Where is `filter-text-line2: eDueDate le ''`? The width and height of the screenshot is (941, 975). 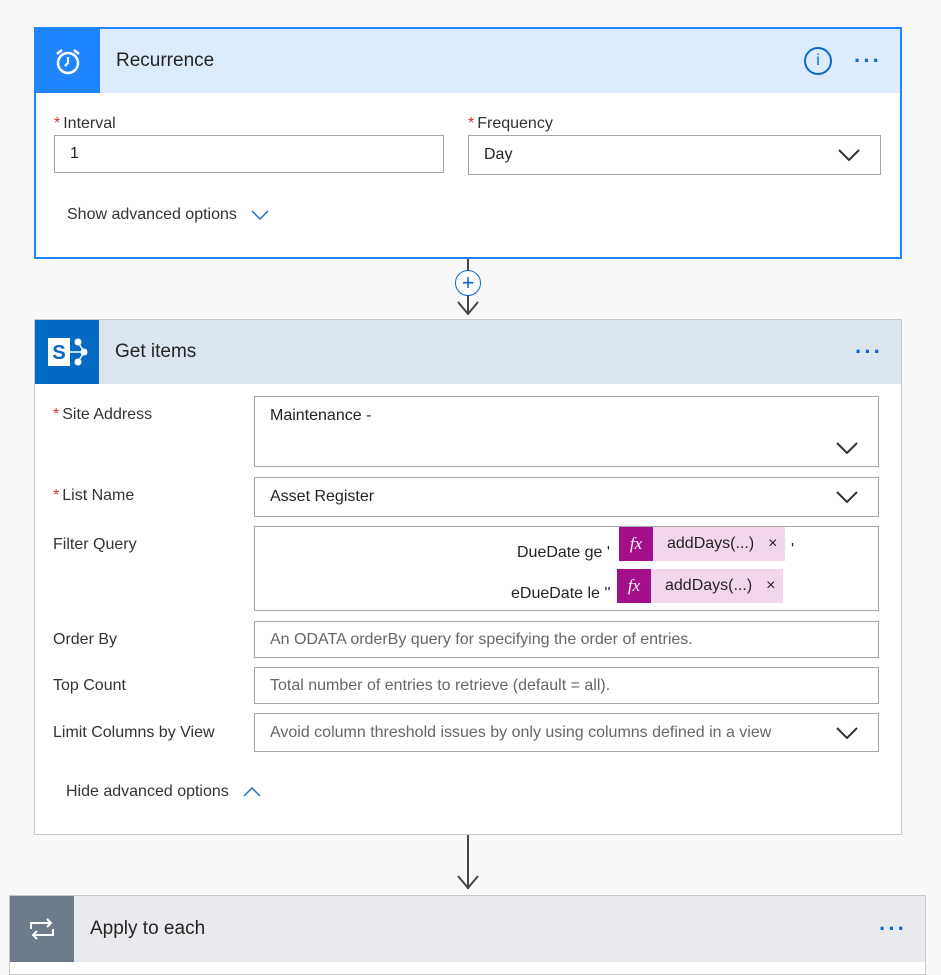
filter-text-line2: eDueDate le '' is located at coordinates (561, 593).